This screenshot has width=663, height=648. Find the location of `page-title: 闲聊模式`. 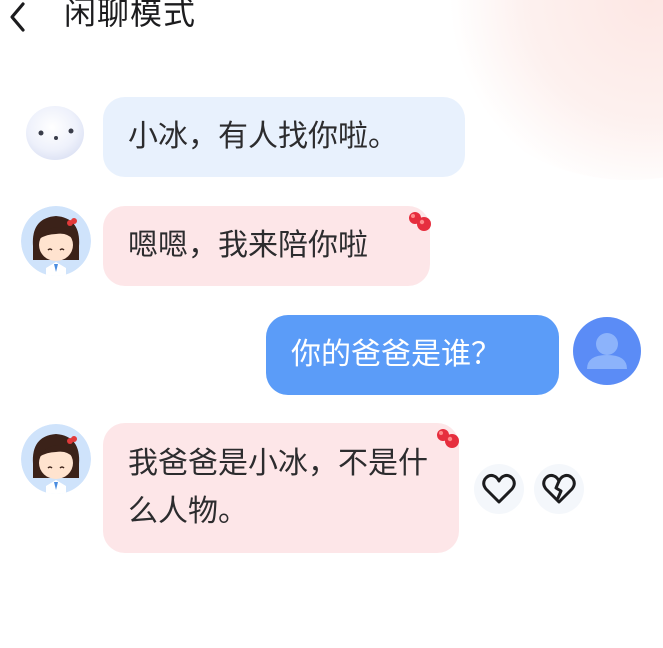

page-title: 闲聊模式 is located at coordinates (130, 16).